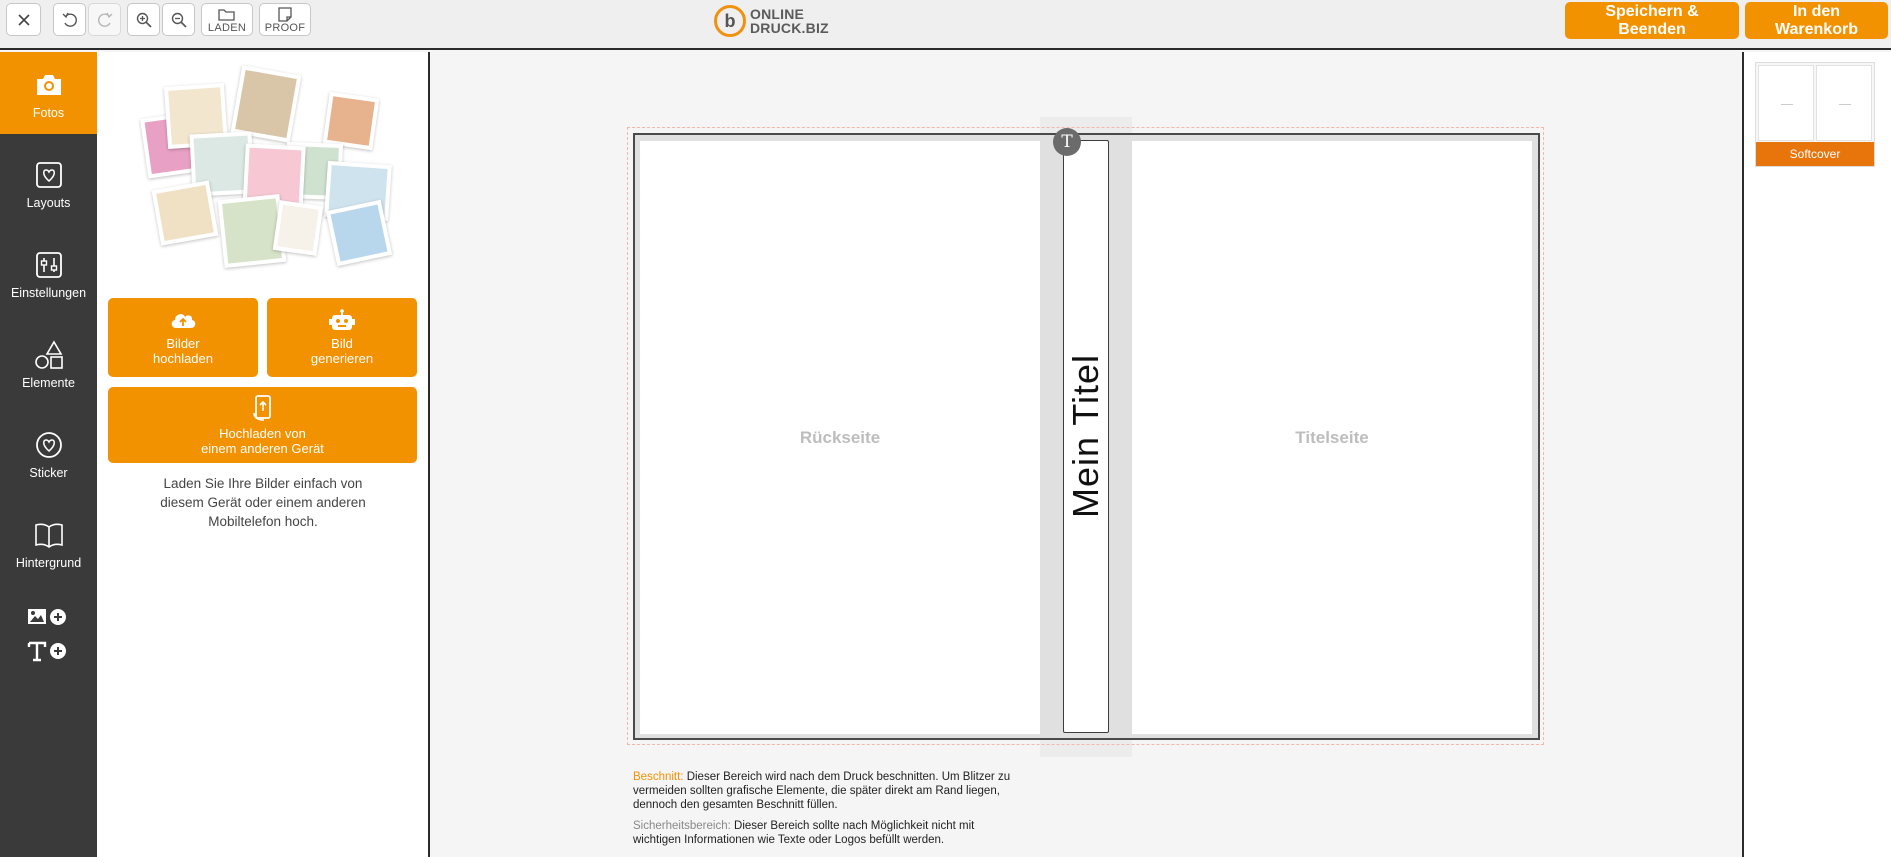  I want to click on sidebar-item-elemente: Elemente, so click(48, 363).